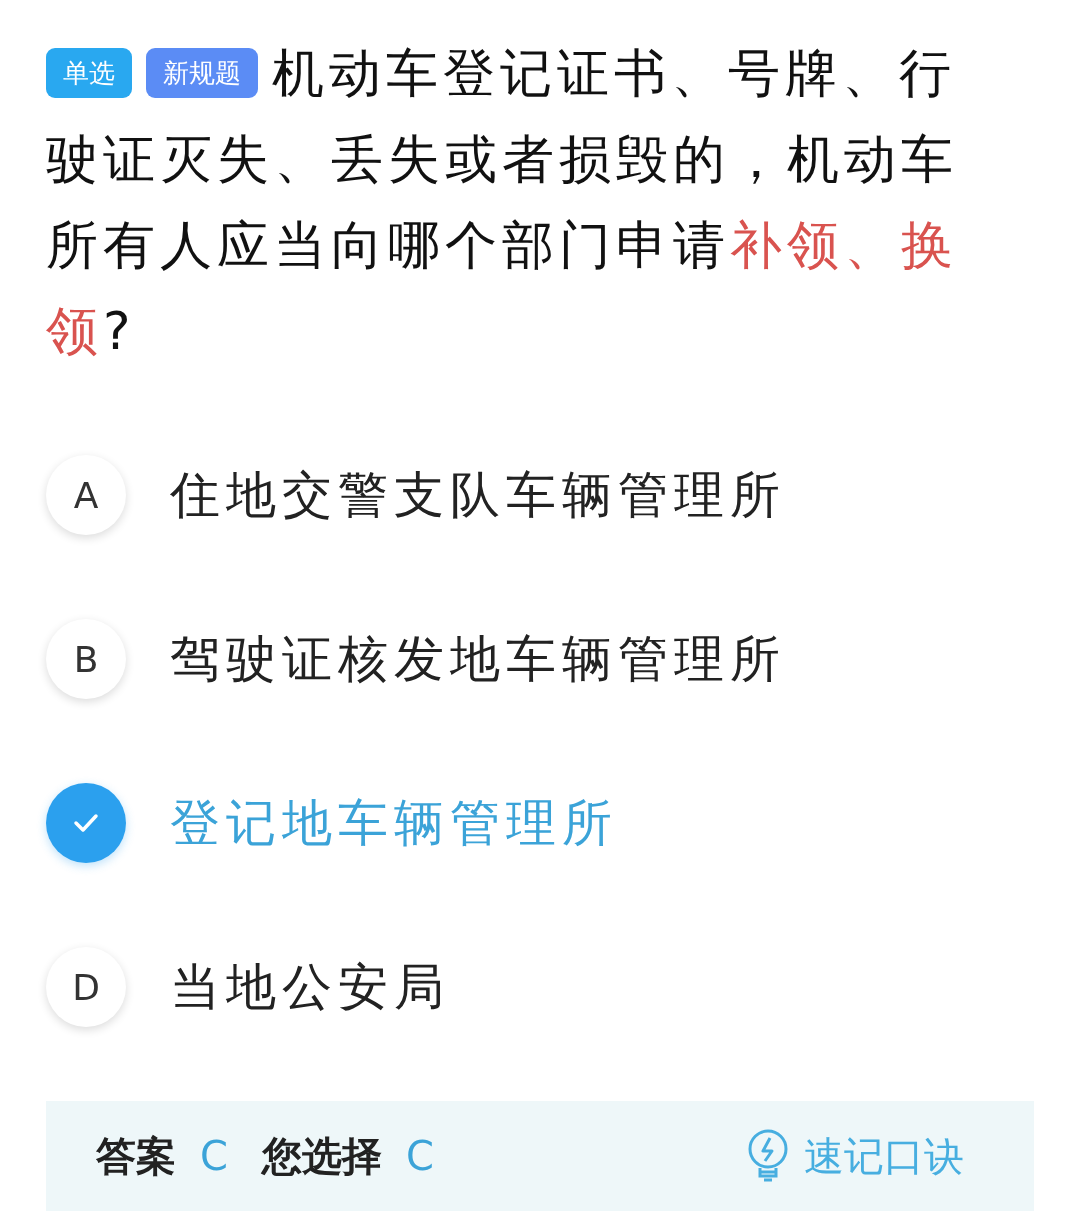  Describe the element at coordinates (214, 1156) in the screenshot. I see `answer-value: C` at that location.